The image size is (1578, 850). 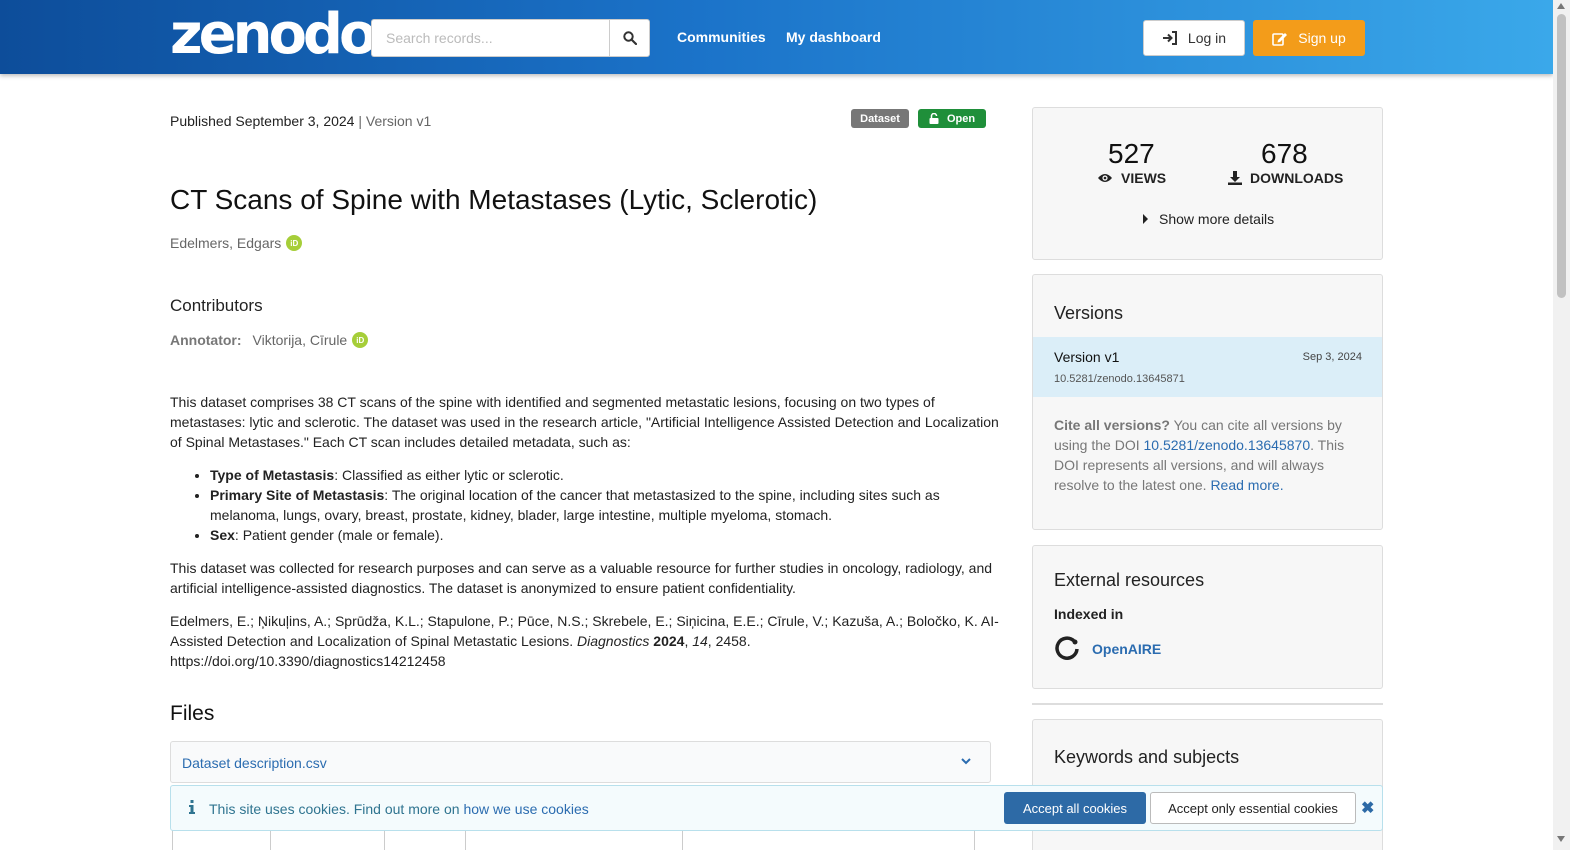 I want to click on file-name: Dataset description.csv, so click(x=254, y=763).